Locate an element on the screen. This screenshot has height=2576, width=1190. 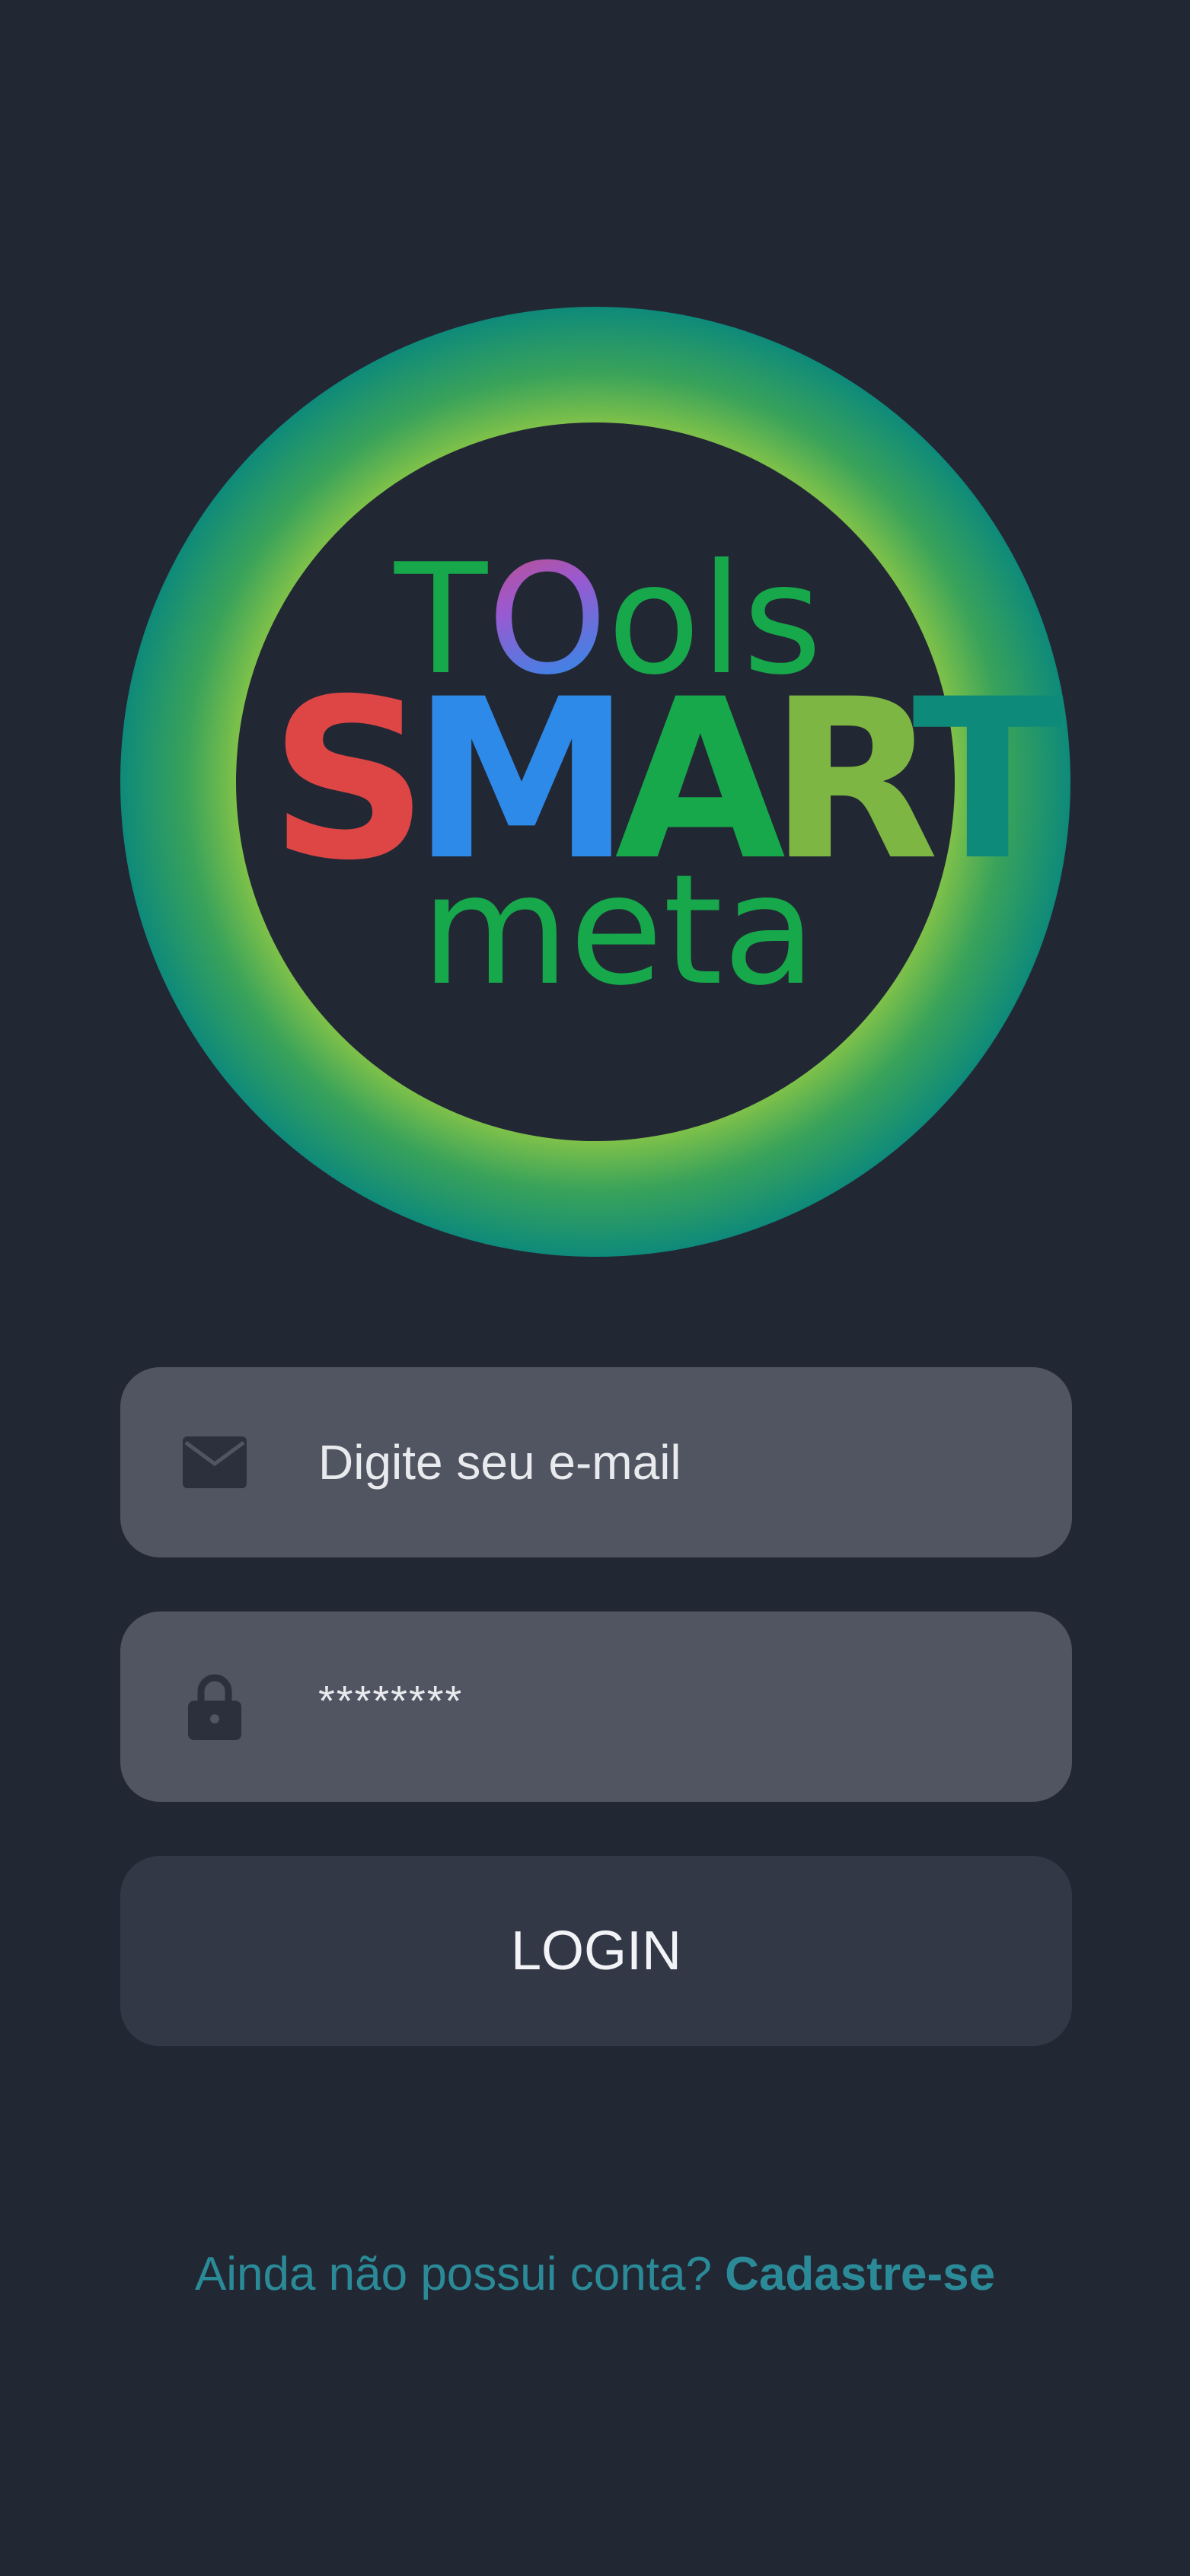
signup-prompt-row: Ainda não possui conta? Cadastre-se is located at coordinates (595, 2274).